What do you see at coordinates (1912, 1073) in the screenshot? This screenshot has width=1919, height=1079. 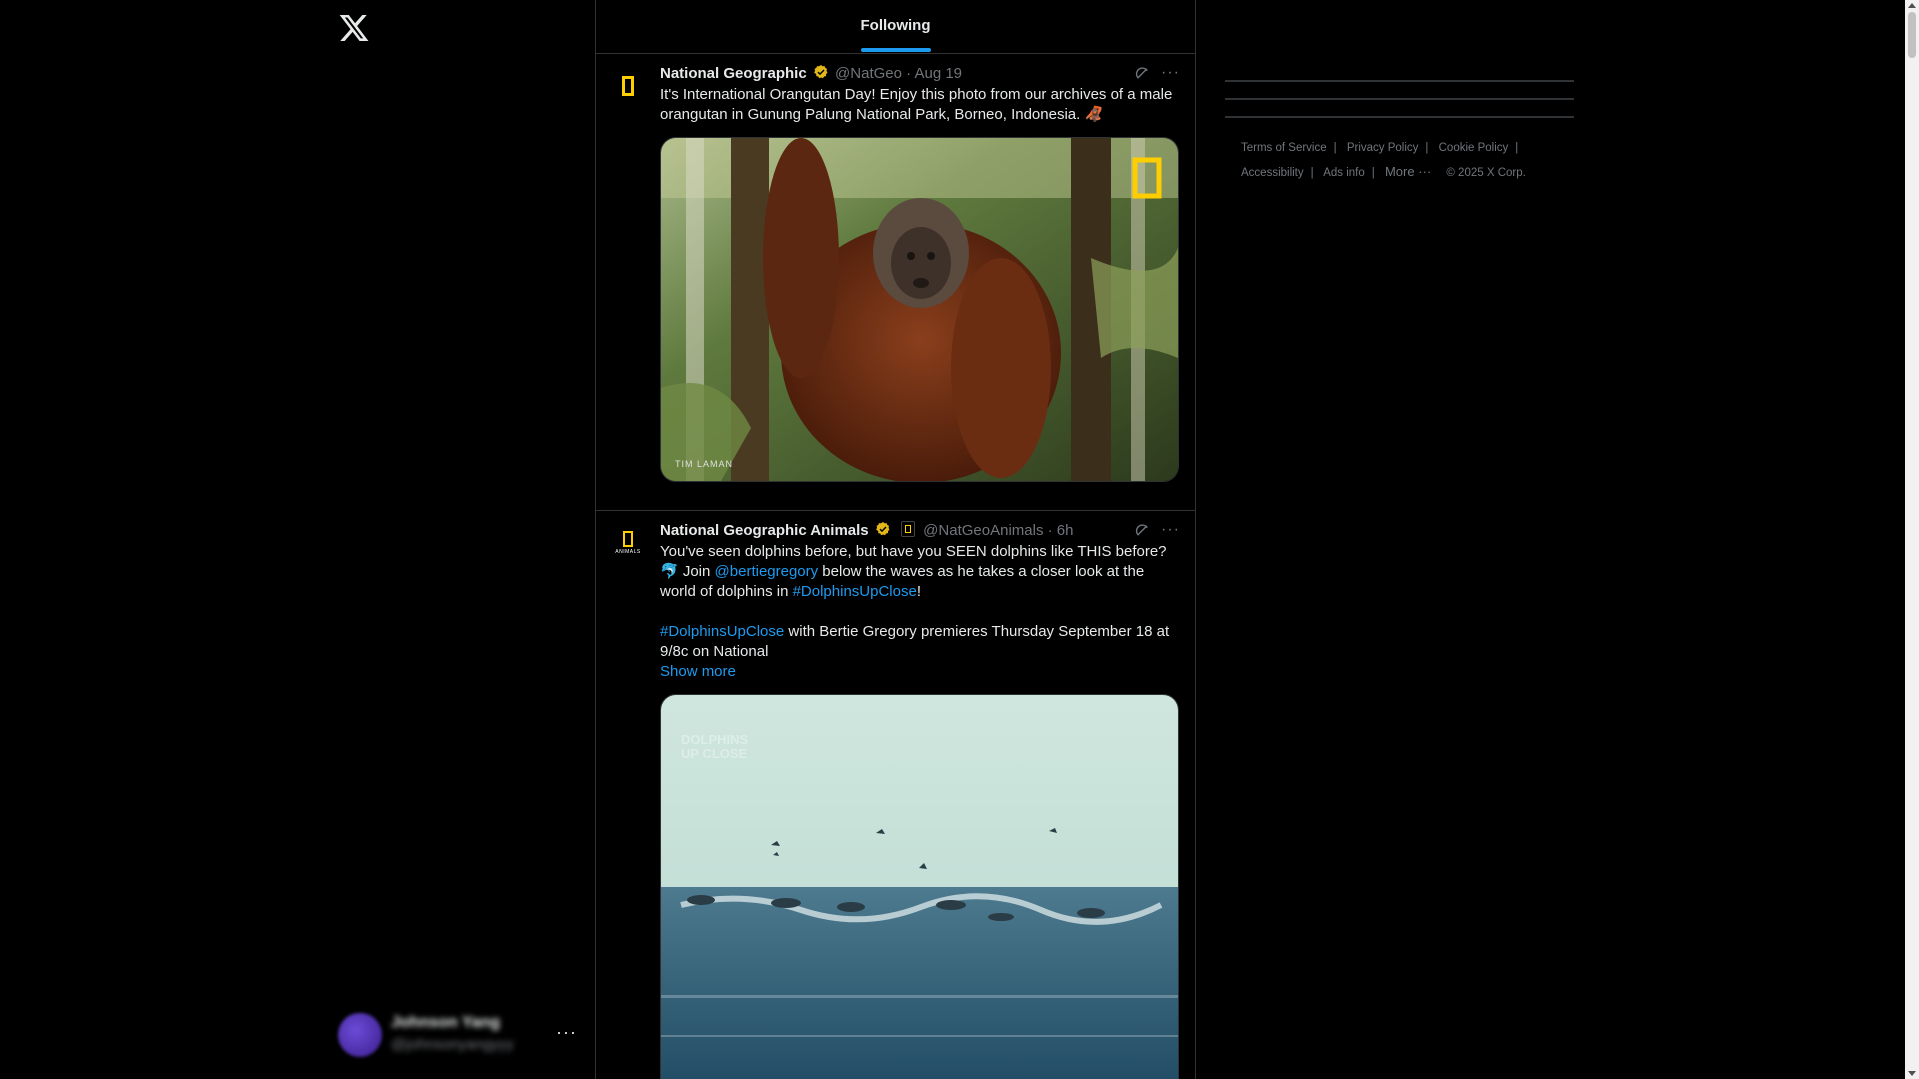 I see `scroll-down-icon` at bounding box center [1912, 1073].